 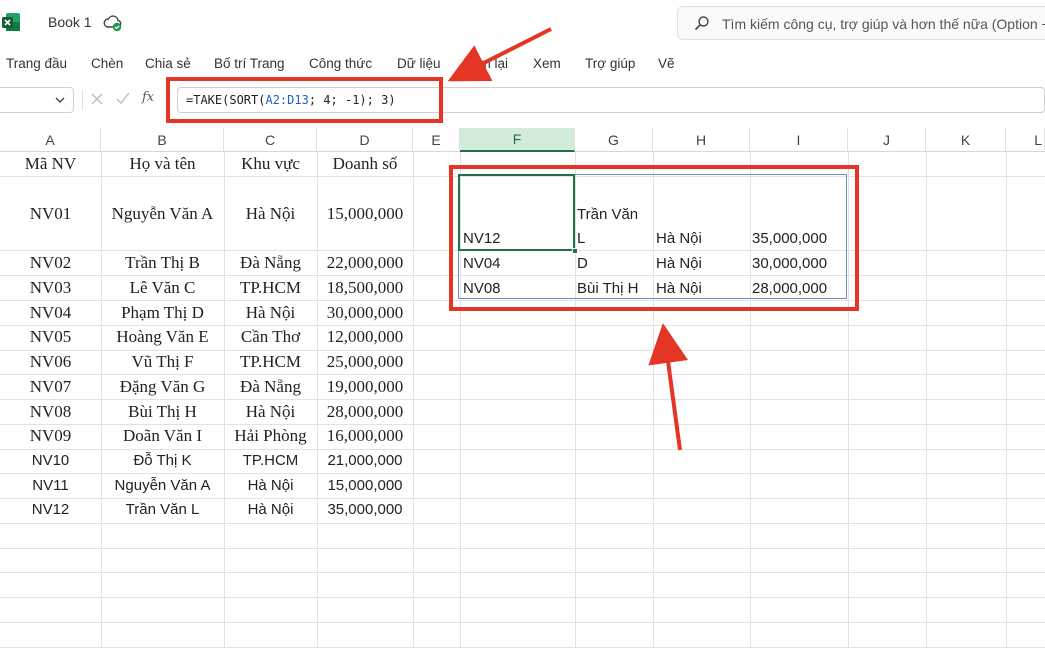 I want to click on table-cell: Phạm Thị D, so click(x=162, y=313).